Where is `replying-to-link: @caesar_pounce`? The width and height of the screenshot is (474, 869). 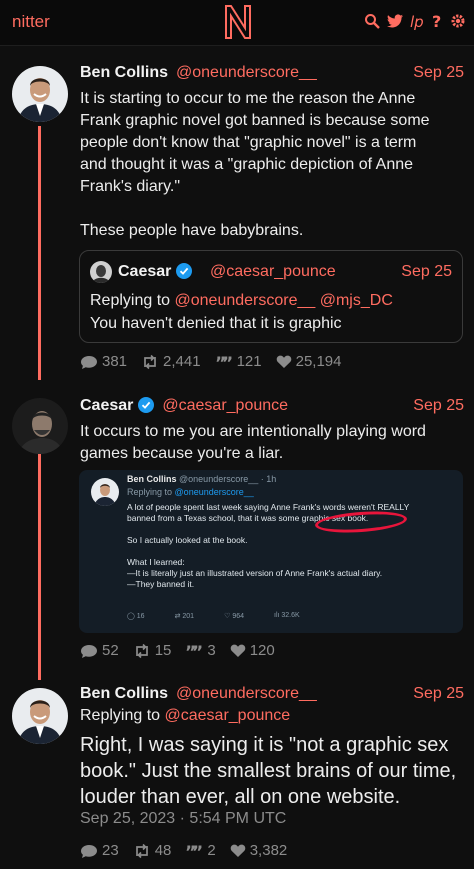 replying-to-link: @caesar_pounce is located at coordinates (228, 715).